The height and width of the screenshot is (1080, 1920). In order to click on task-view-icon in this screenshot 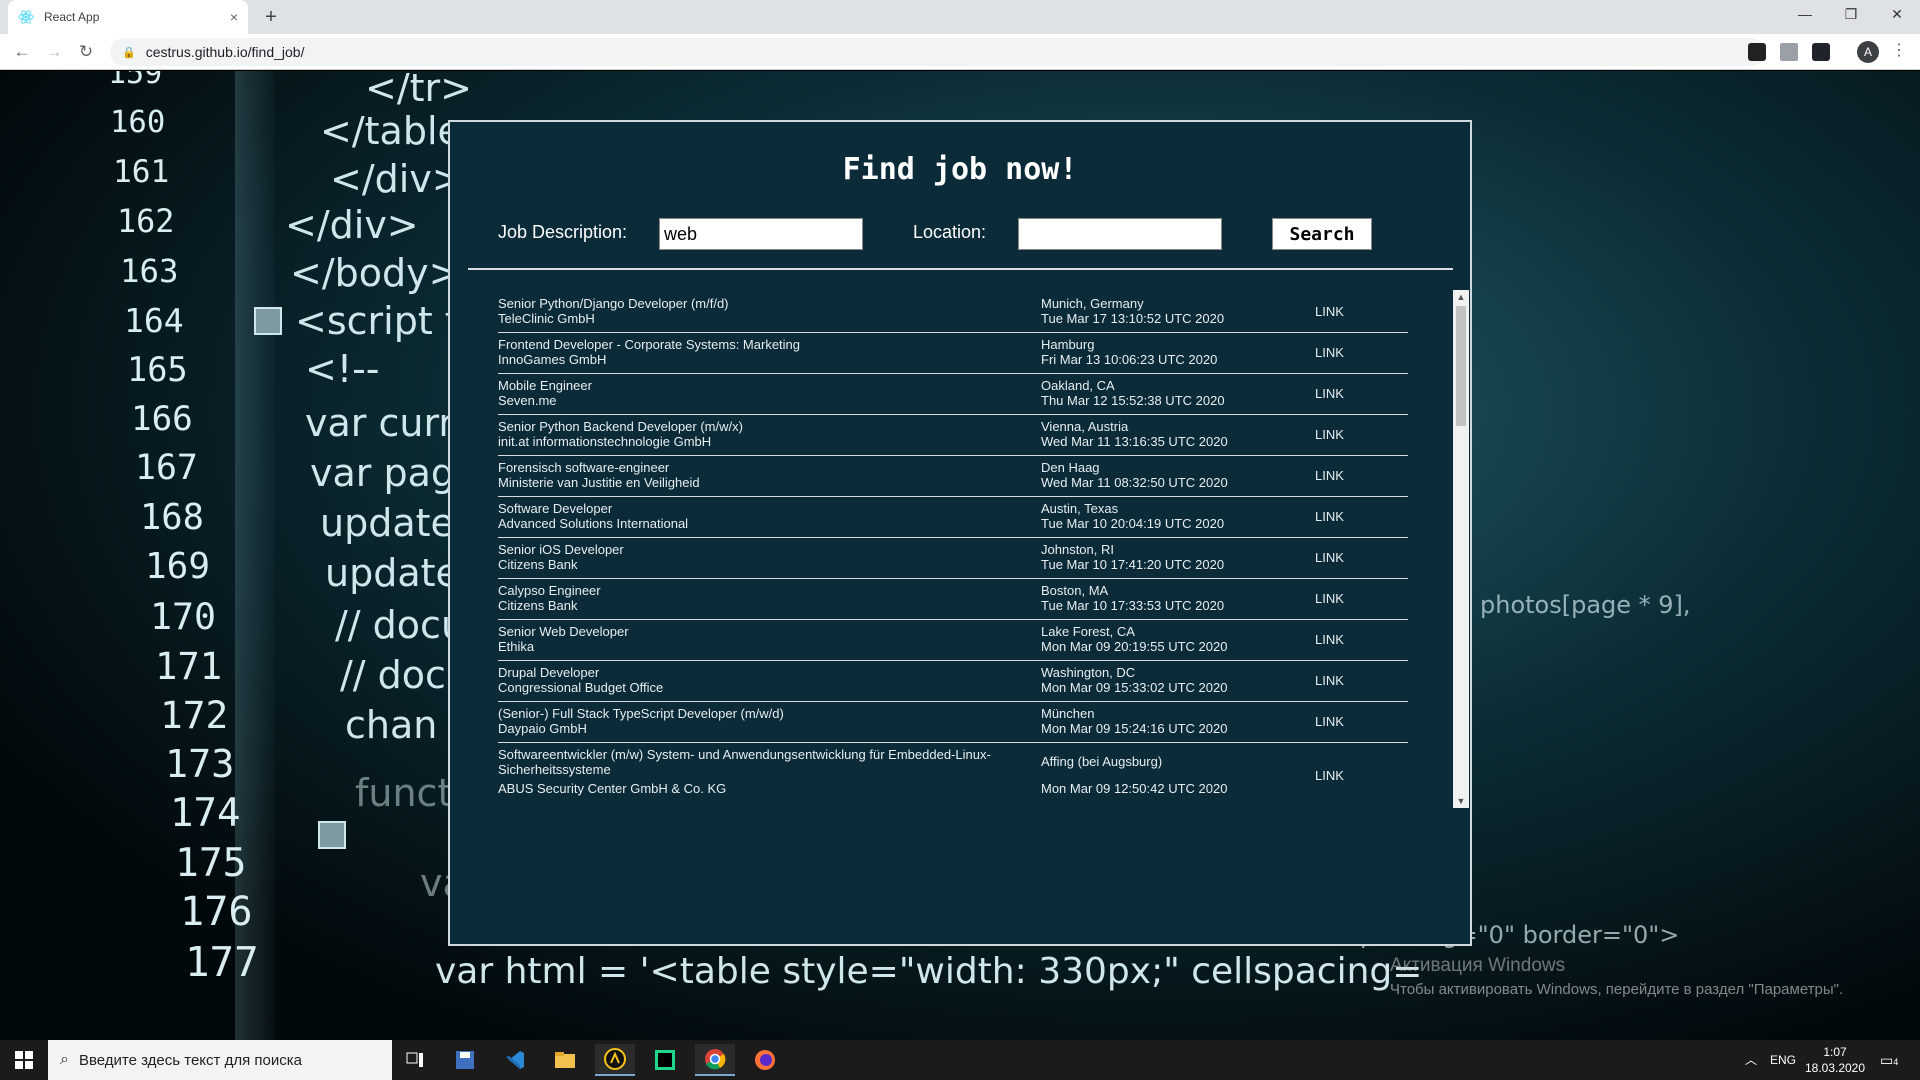, I will do `click(415, 1060)`.